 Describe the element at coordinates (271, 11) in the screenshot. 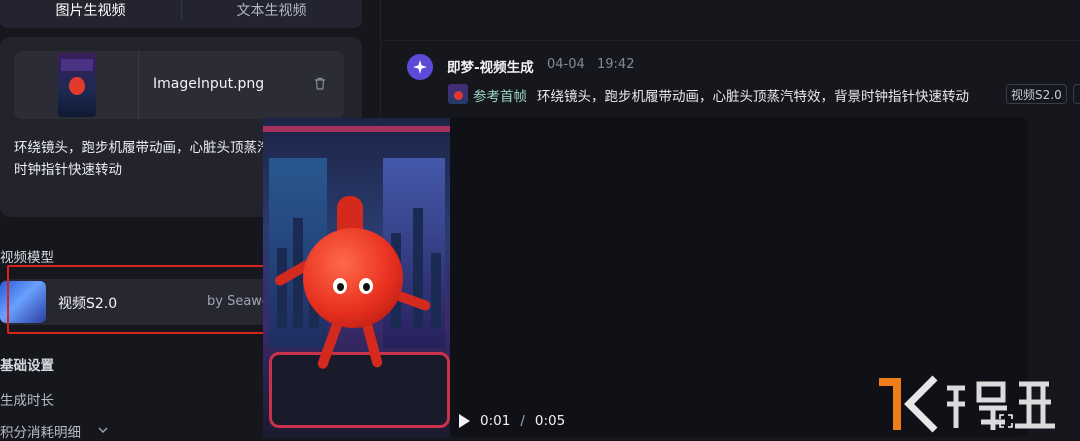

I see `tab-label: 文本生视频` at that location.